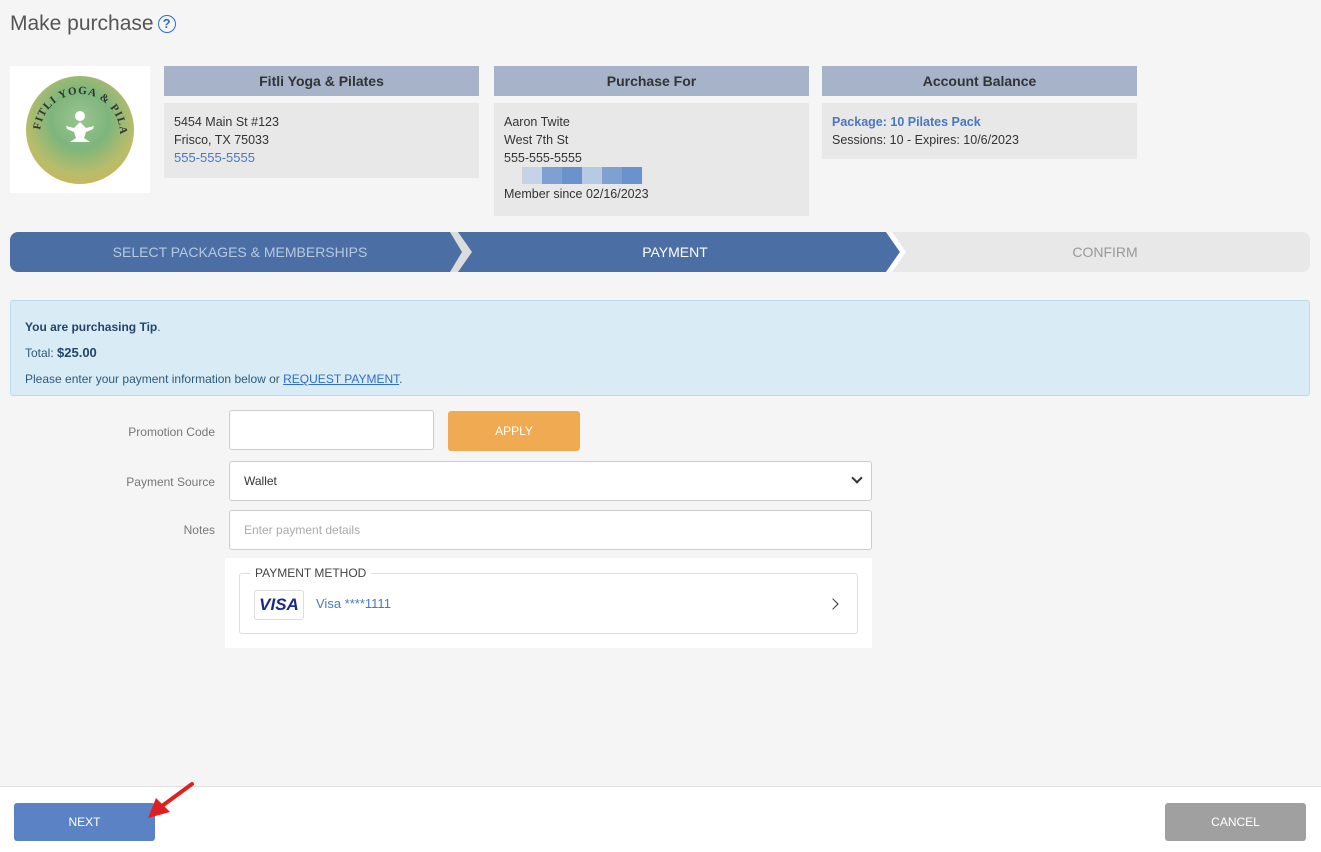  What do you see at coordinates (536, 140) in the screenshot?
I see `customer-street: West 7th St` at bounding box center [536, 140].